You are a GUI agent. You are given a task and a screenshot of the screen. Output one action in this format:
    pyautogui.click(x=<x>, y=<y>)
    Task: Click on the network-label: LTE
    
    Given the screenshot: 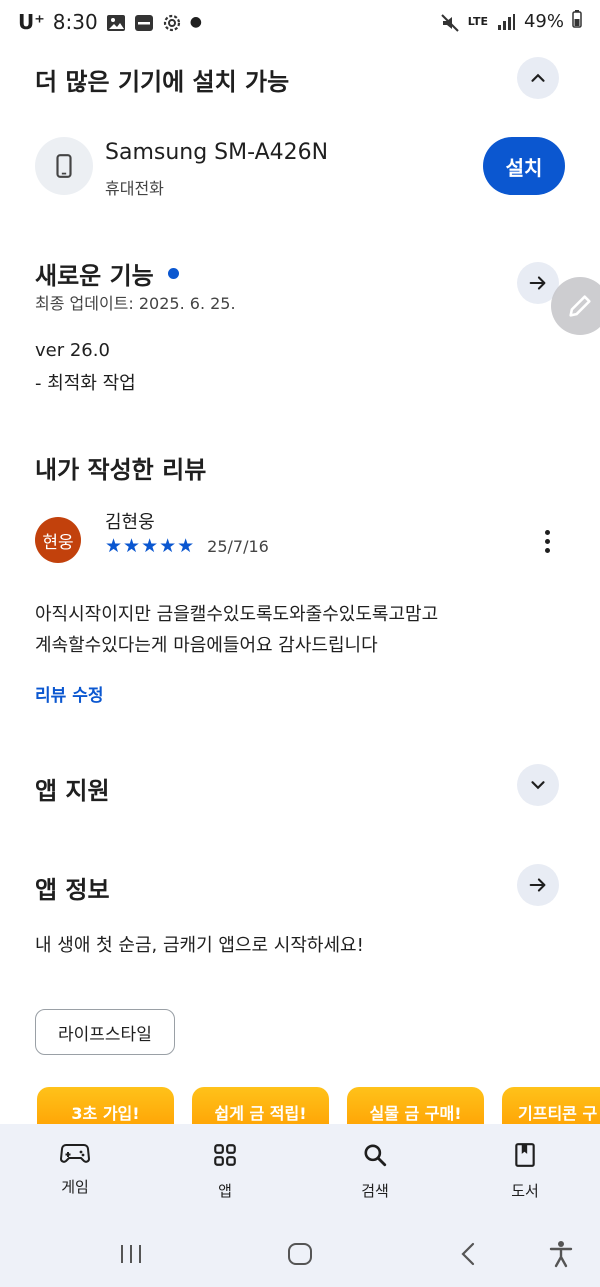 What is the action you would take?
    pyautogui.click(x=477, y=21)
    